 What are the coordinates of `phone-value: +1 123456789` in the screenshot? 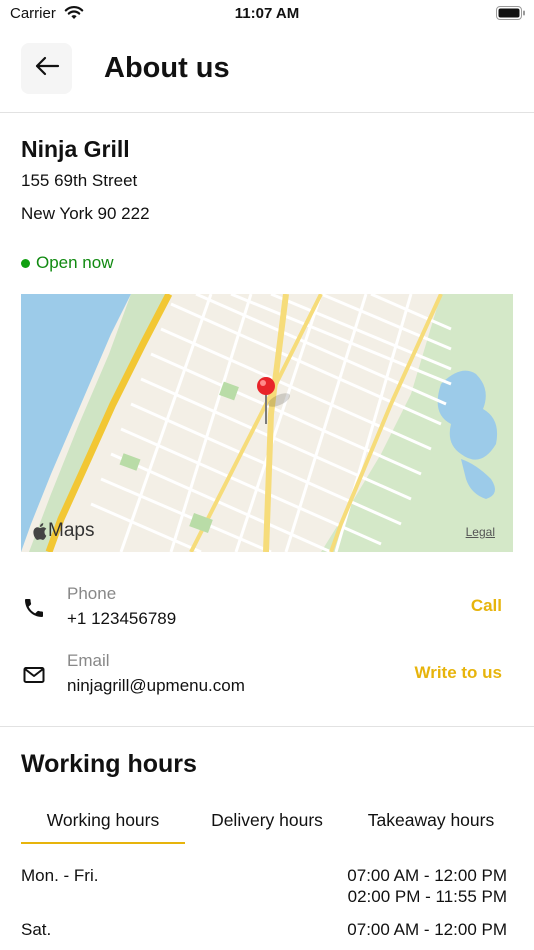 It's located at (122, 618).